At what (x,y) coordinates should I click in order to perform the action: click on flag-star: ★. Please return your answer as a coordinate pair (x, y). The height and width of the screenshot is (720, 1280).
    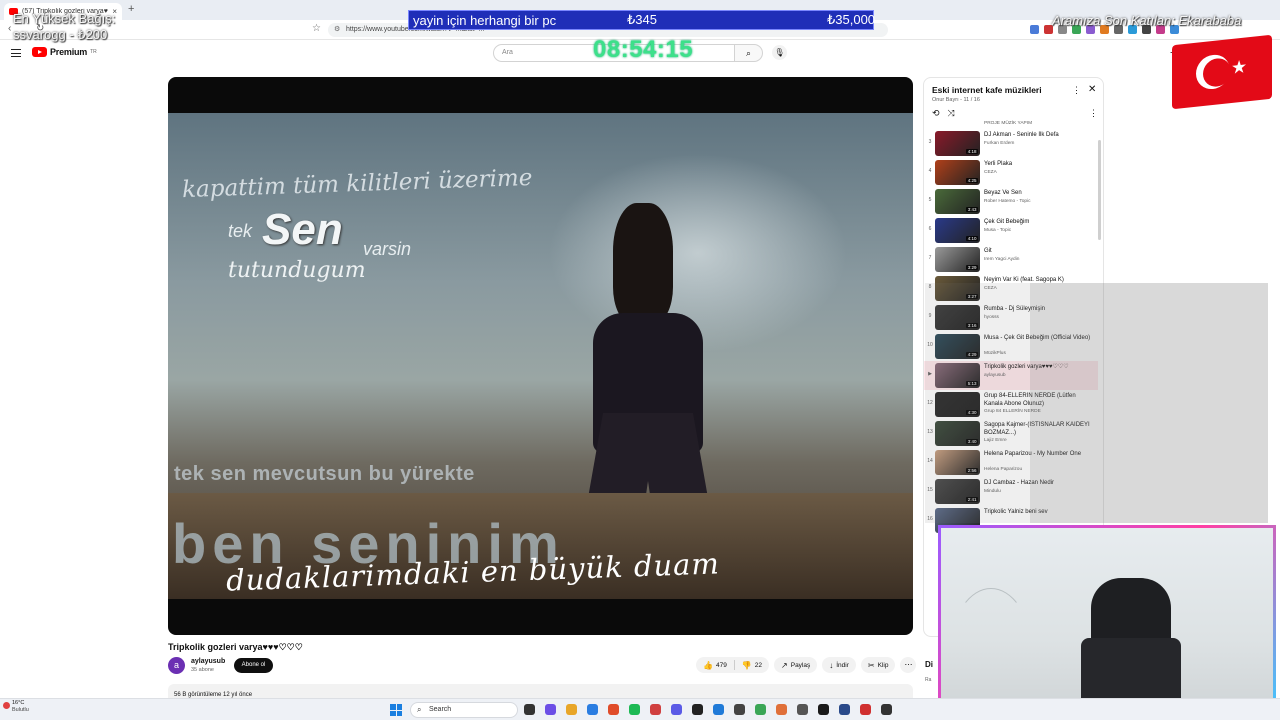
    Looking at the image, I should click on (1239, 67).